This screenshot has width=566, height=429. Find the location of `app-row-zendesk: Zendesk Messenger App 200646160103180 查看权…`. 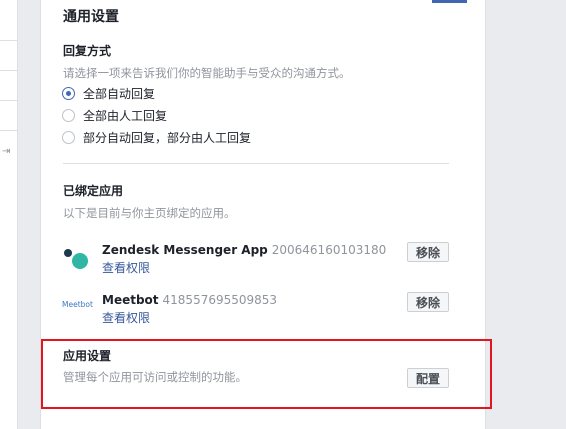

app-row-zendesk: Zendesk Messenger App 200646160103180 查看权… is located at coordinates (257, 260).